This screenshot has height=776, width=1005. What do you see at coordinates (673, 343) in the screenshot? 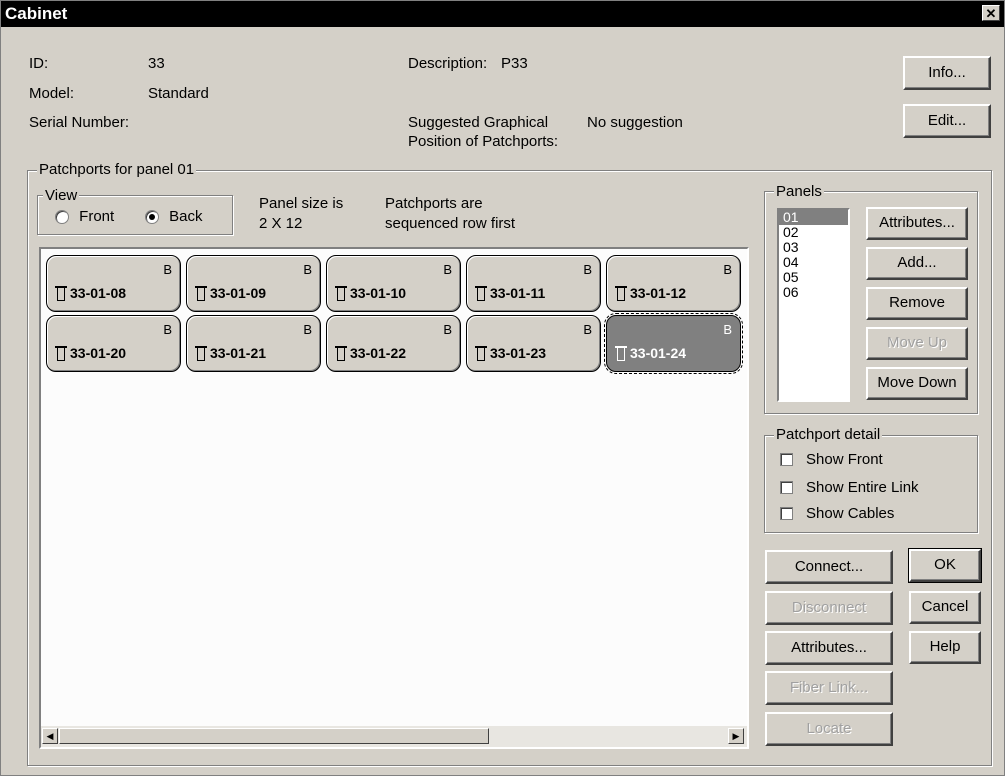
I see `patchport-tile: B 33-01-24` at bounding box center [673, 343].